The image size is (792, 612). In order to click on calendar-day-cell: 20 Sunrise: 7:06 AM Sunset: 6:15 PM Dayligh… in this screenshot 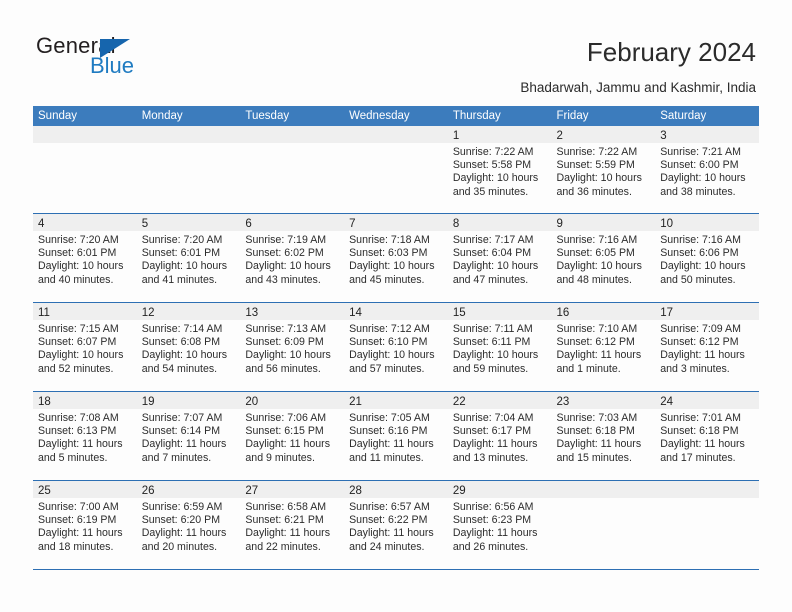, I will do `click(292, 436)`.